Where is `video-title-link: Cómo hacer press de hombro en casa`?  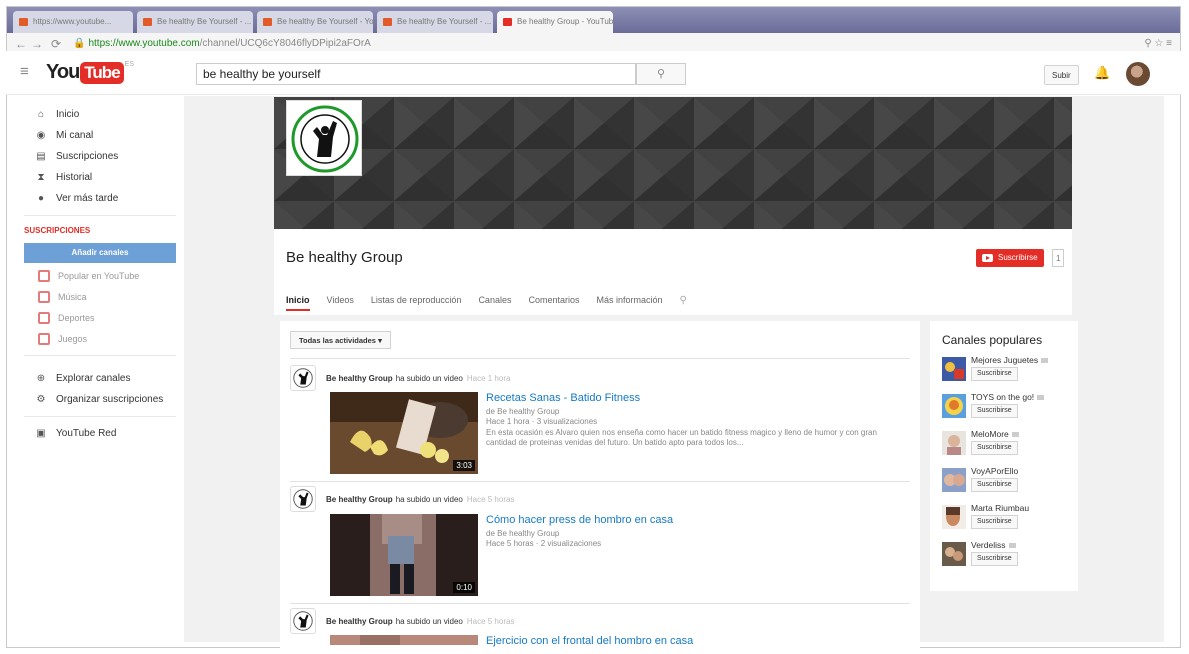 video-title-link: Cómo hacer press de hombro en casa is located at coordinates (579, 520).